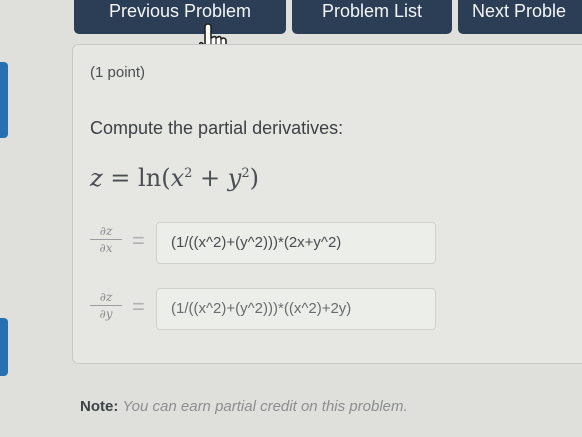  I want to click on previous-problem-button: Previous Problem, so click(180, 17).